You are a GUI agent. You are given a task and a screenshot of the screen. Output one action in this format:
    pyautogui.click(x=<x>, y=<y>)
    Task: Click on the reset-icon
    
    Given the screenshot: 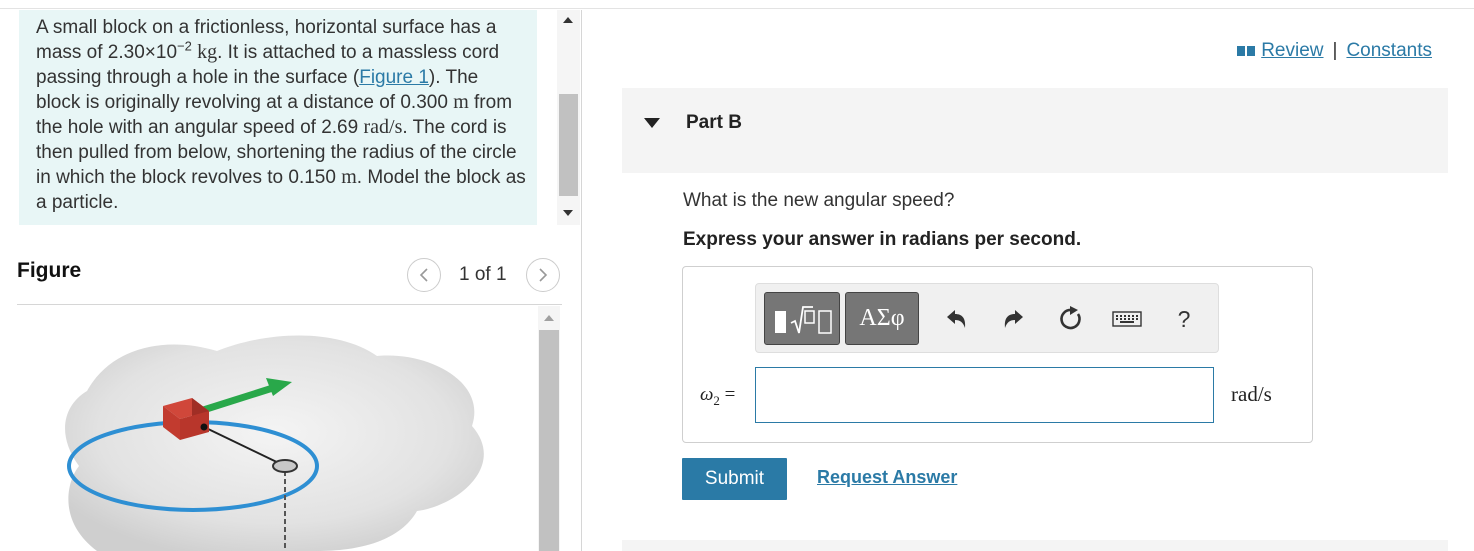 What is the action you would take?
    pyautogui.click(x=1070, y=318)
    